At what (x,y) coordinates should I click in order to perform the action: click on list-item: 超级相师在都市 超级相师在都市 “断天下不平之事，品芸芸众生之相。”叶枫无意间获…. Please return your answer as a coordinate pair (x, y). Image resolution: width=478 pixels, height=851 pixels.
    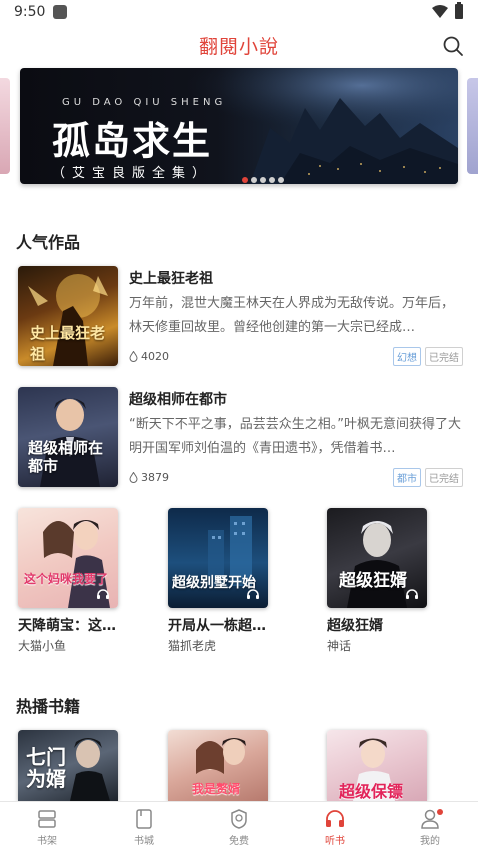
    Looking at the image, I should click on (240, 437).